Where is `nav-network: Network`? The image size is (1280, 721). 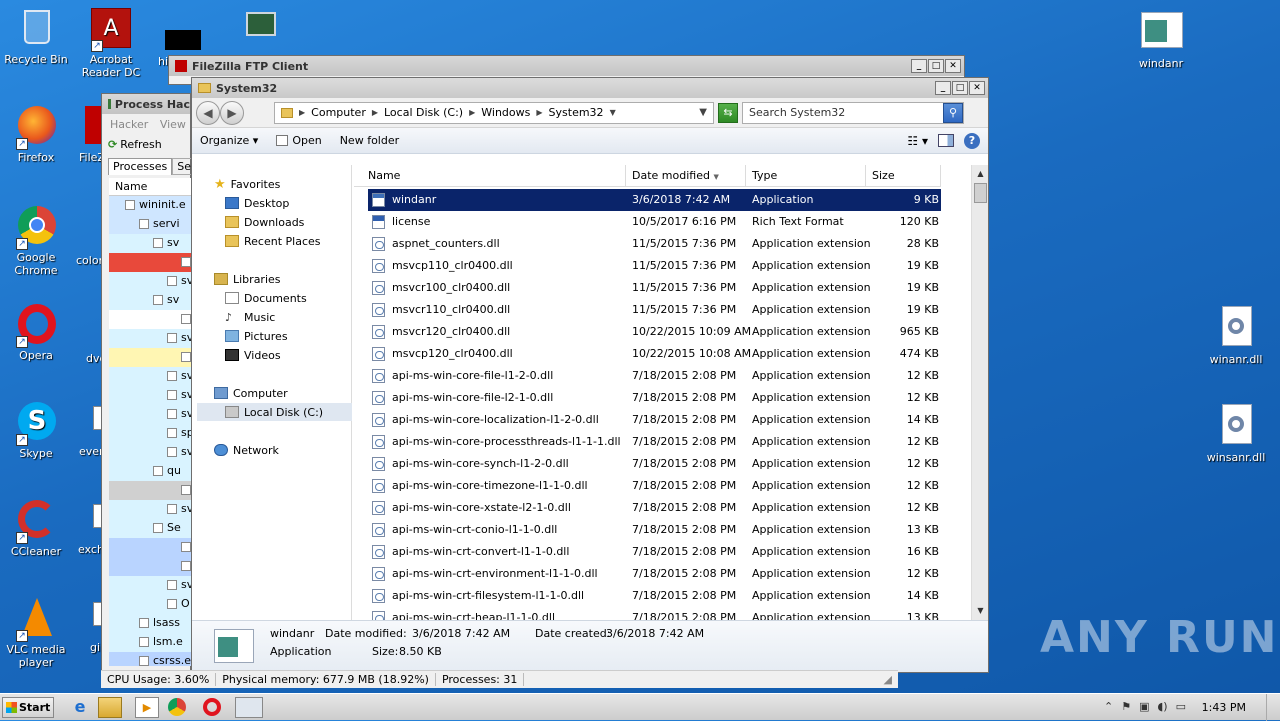
nav-network: Network is located at coordinates (246, 450).